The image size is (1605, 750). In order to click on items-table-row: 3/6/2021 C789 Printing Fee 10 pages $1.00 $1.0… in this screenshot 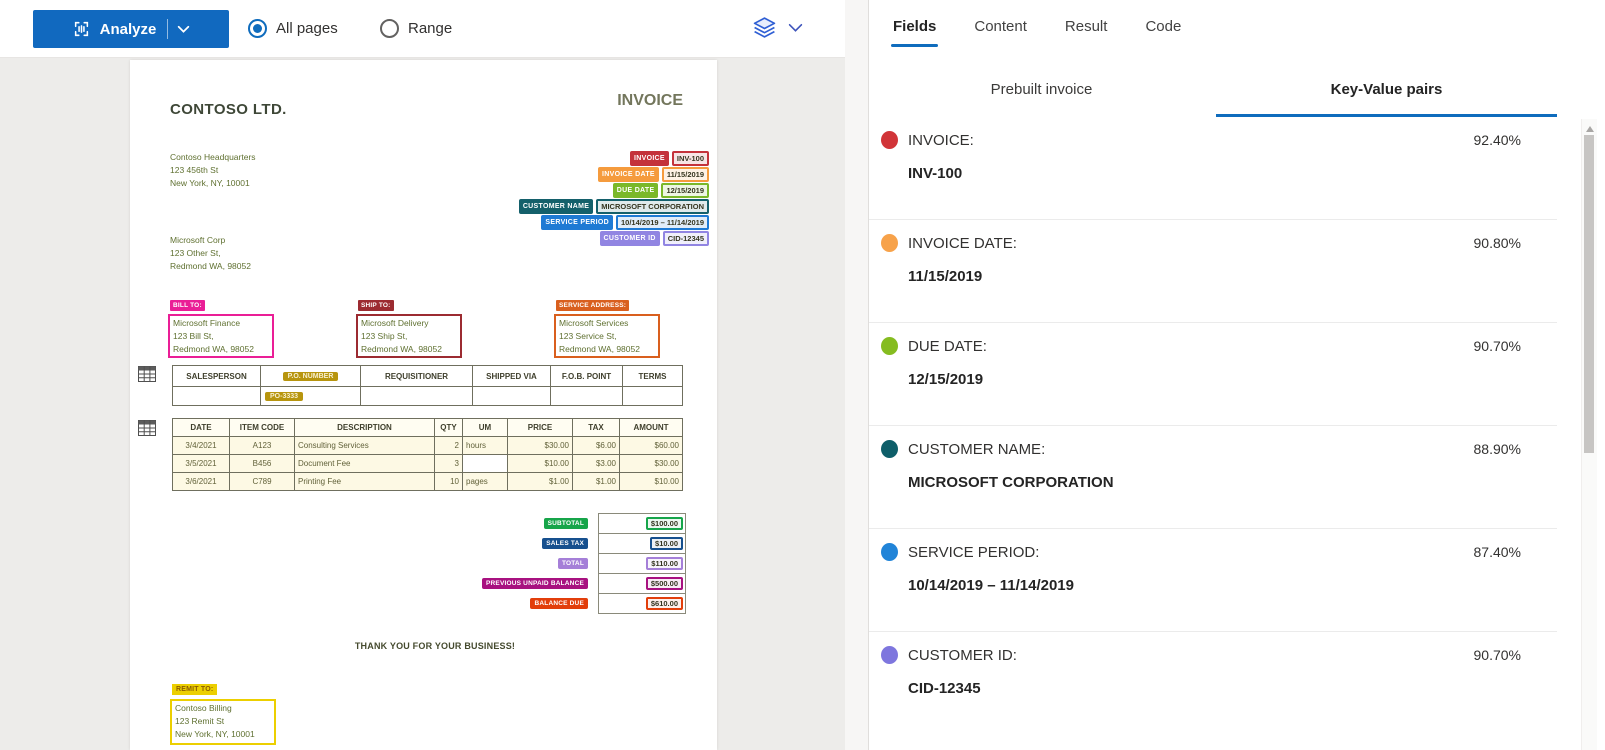, I will do `click(427, 481)`.